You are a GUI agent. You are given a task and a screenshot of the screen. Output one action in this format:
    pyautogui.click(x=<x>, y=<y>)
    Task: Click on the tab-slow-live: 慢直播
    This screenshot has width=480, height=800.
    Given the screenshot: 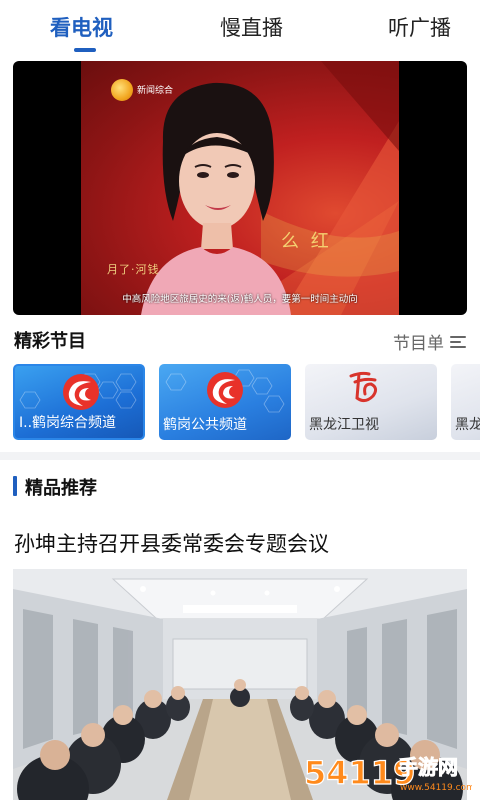 What is the action you would take?
    pyautogui.click(x=251, y=27)
    